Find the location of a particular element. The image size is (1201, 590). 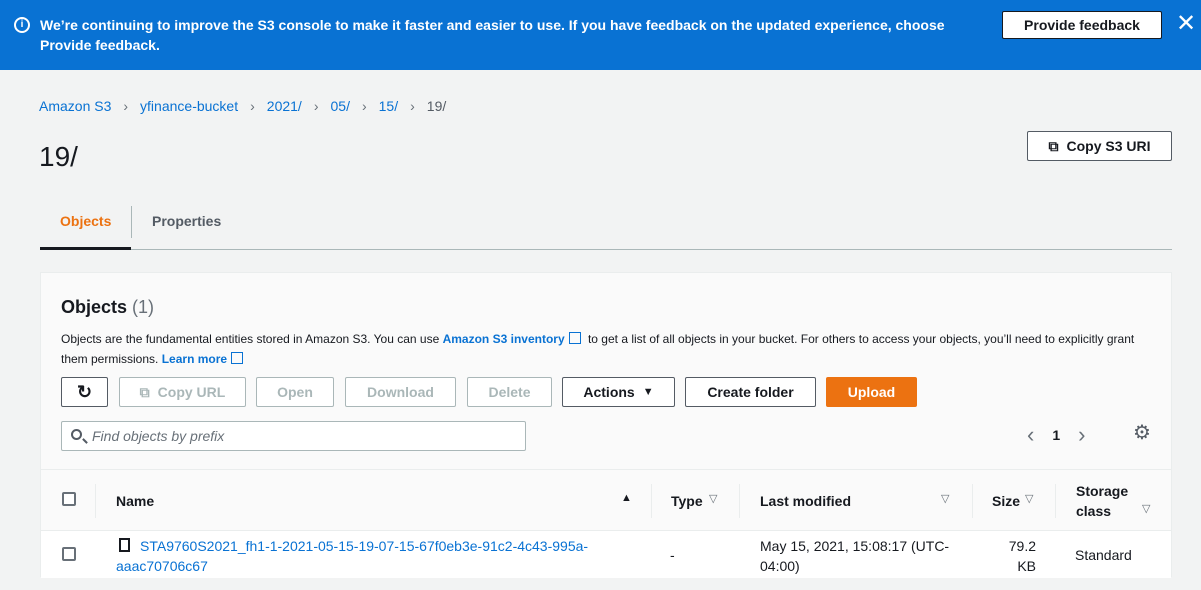

objects-title: Objects is located at coordinates (94, 307).